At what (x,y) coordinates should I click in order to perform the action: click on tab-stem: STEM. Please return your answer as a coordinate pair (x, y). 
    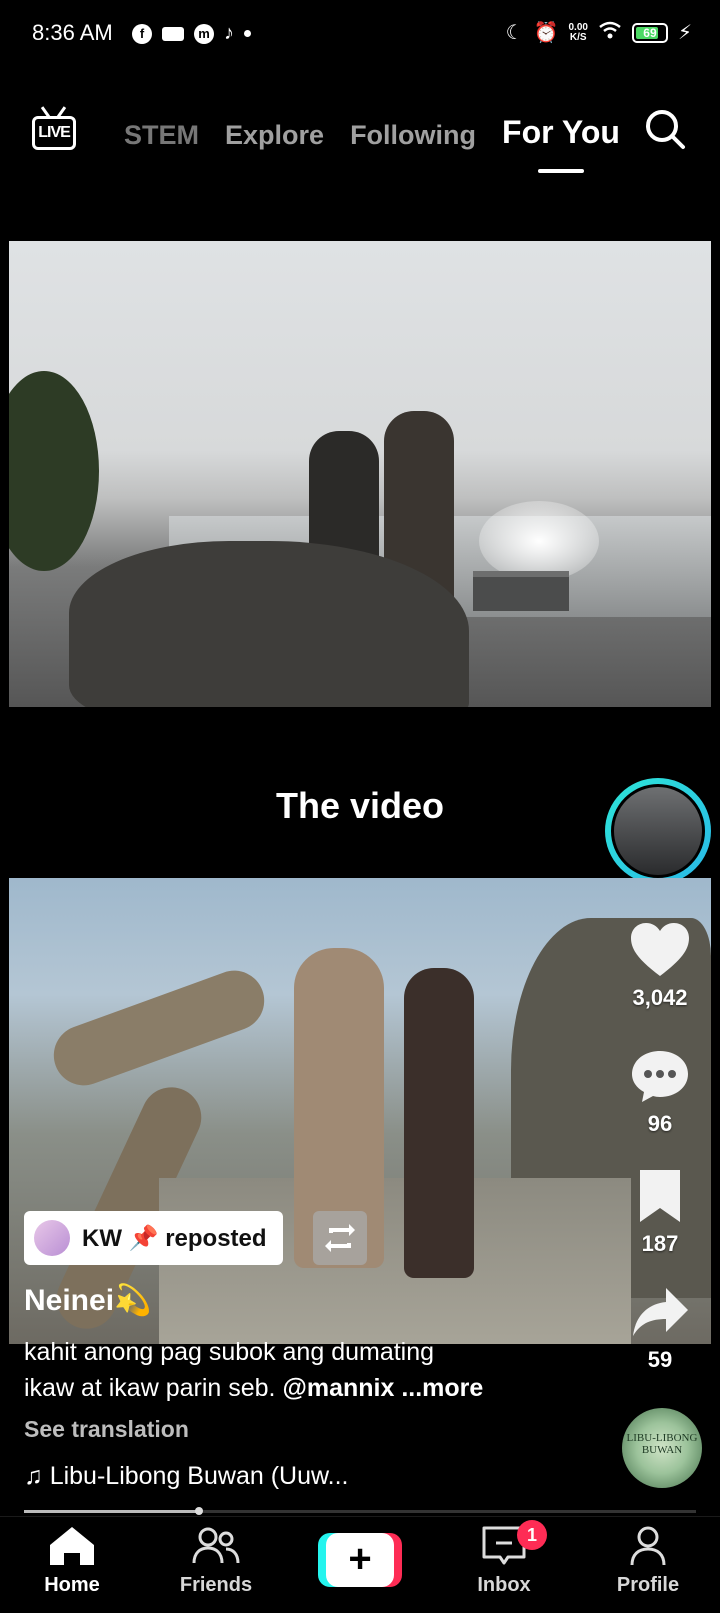
    Looking at the image, I should click on (161, 135).